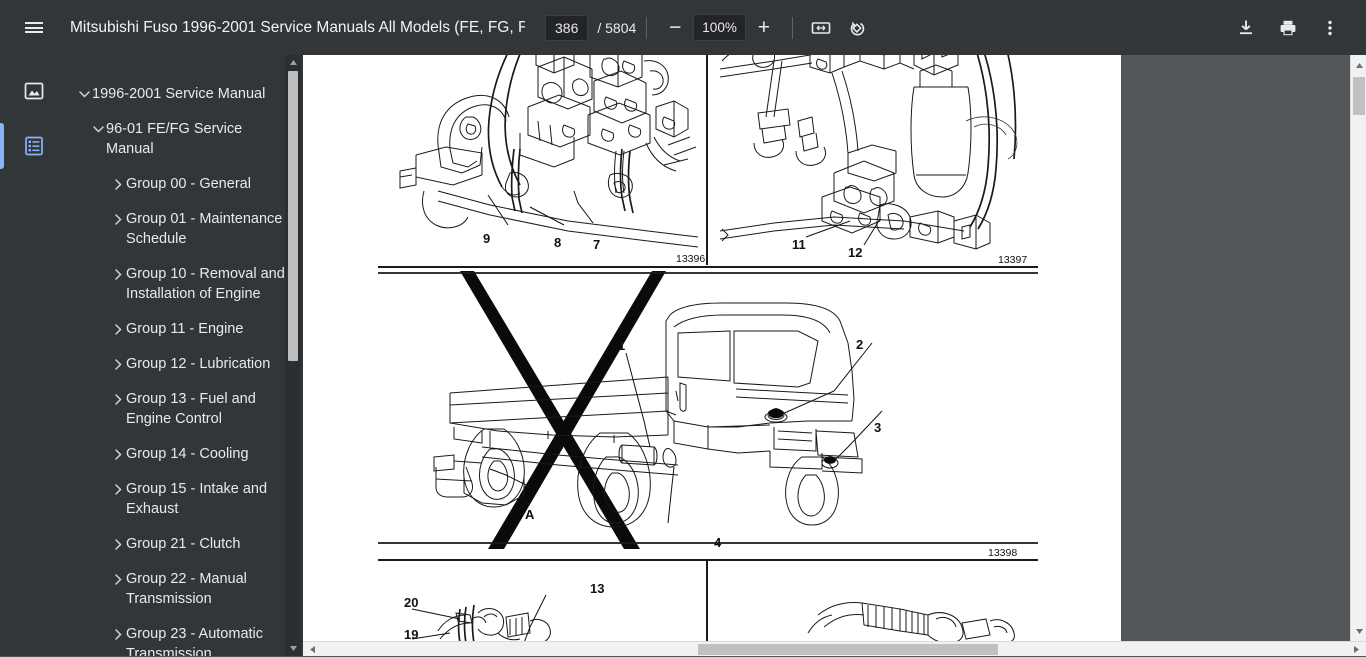  I want to click on callout-12: 12, so click(855, 252).